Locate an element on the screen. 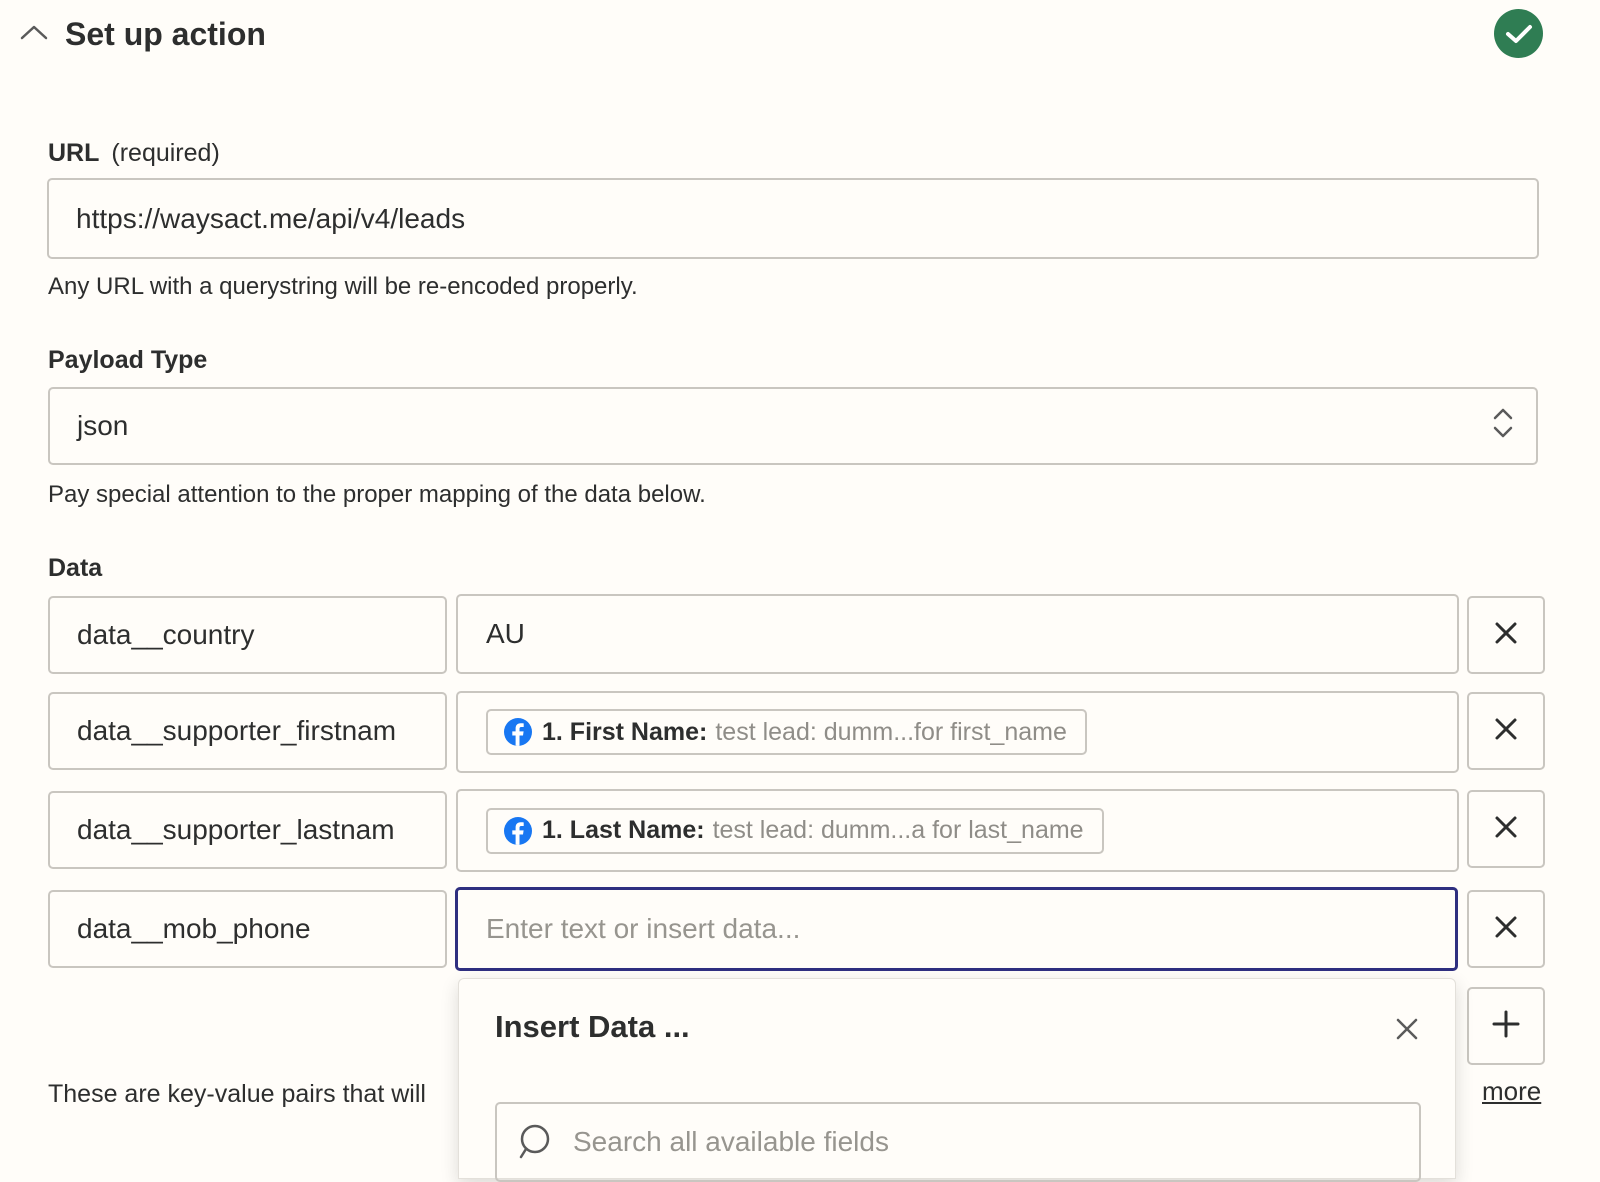 This screenshot has height=1182, width=1600. search-fields-input: Search all available fields is located at coordinates (958, 1142).